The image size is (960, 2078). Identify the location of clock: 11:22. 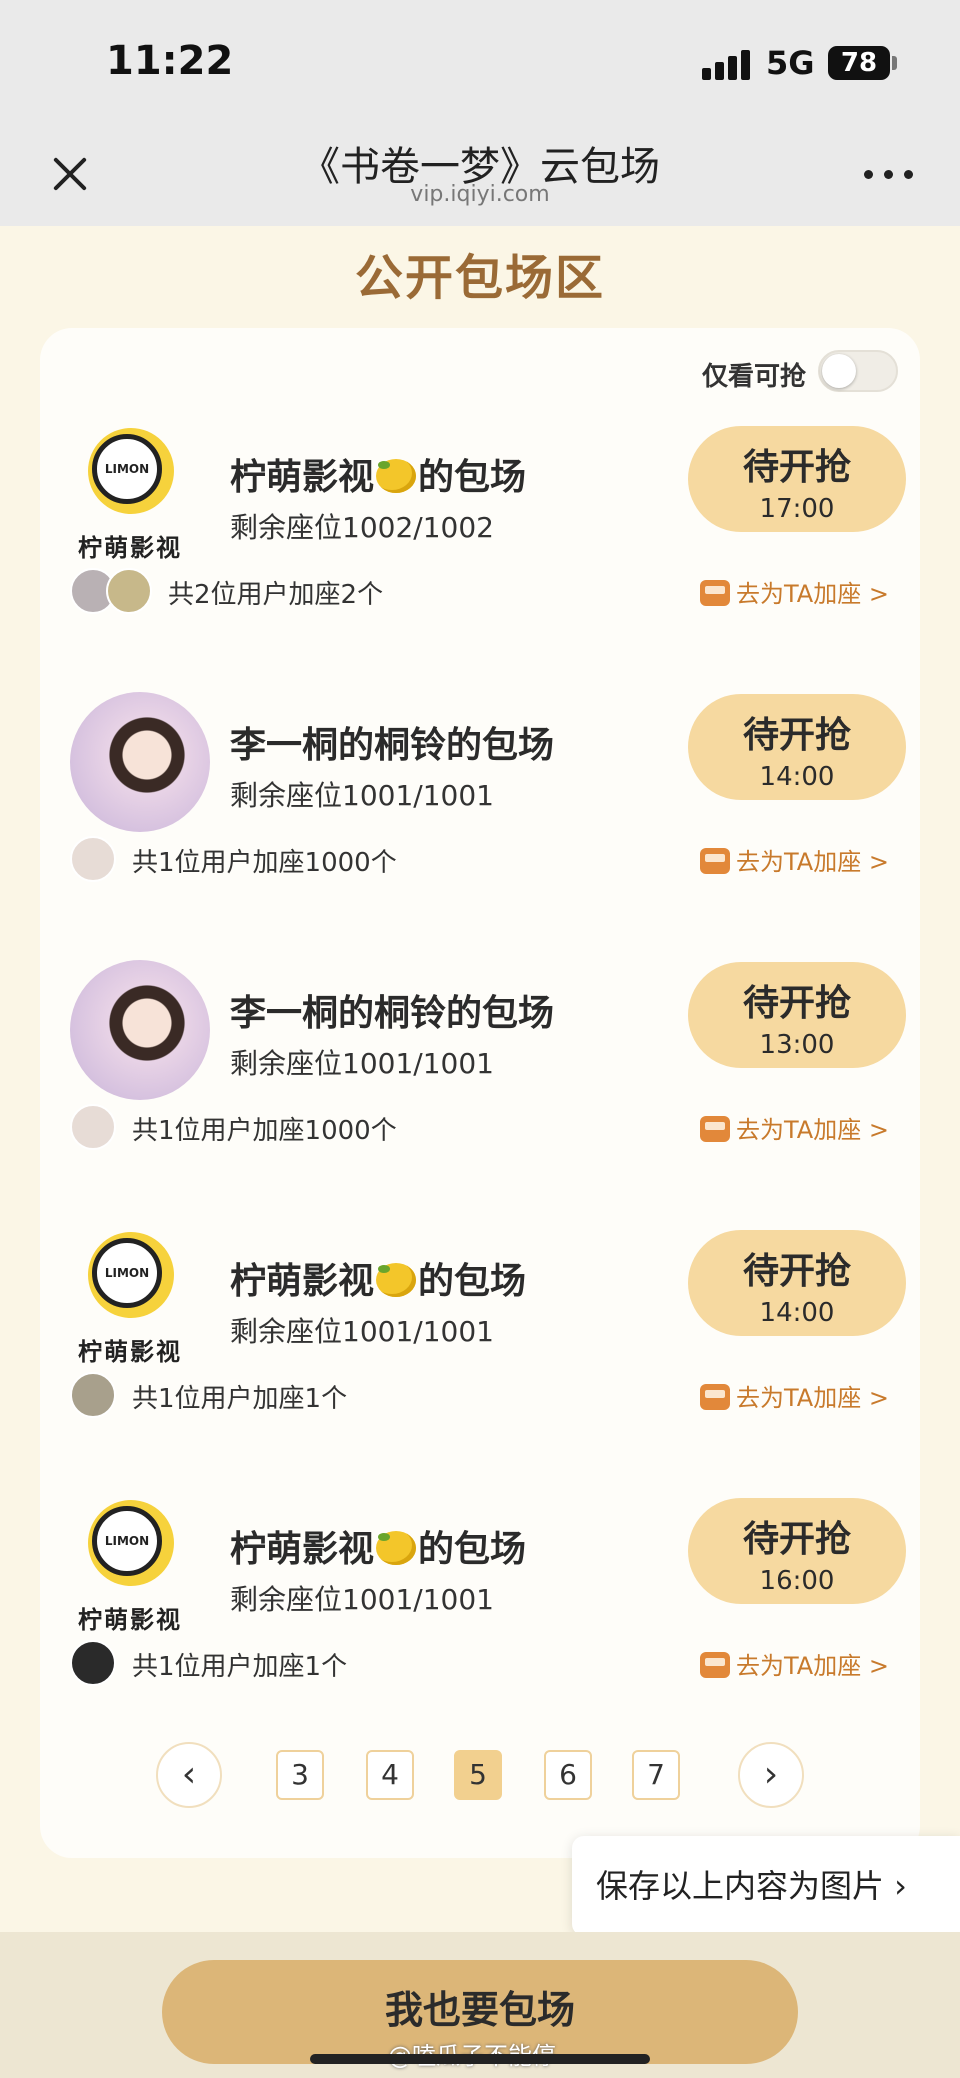
(170, 61).